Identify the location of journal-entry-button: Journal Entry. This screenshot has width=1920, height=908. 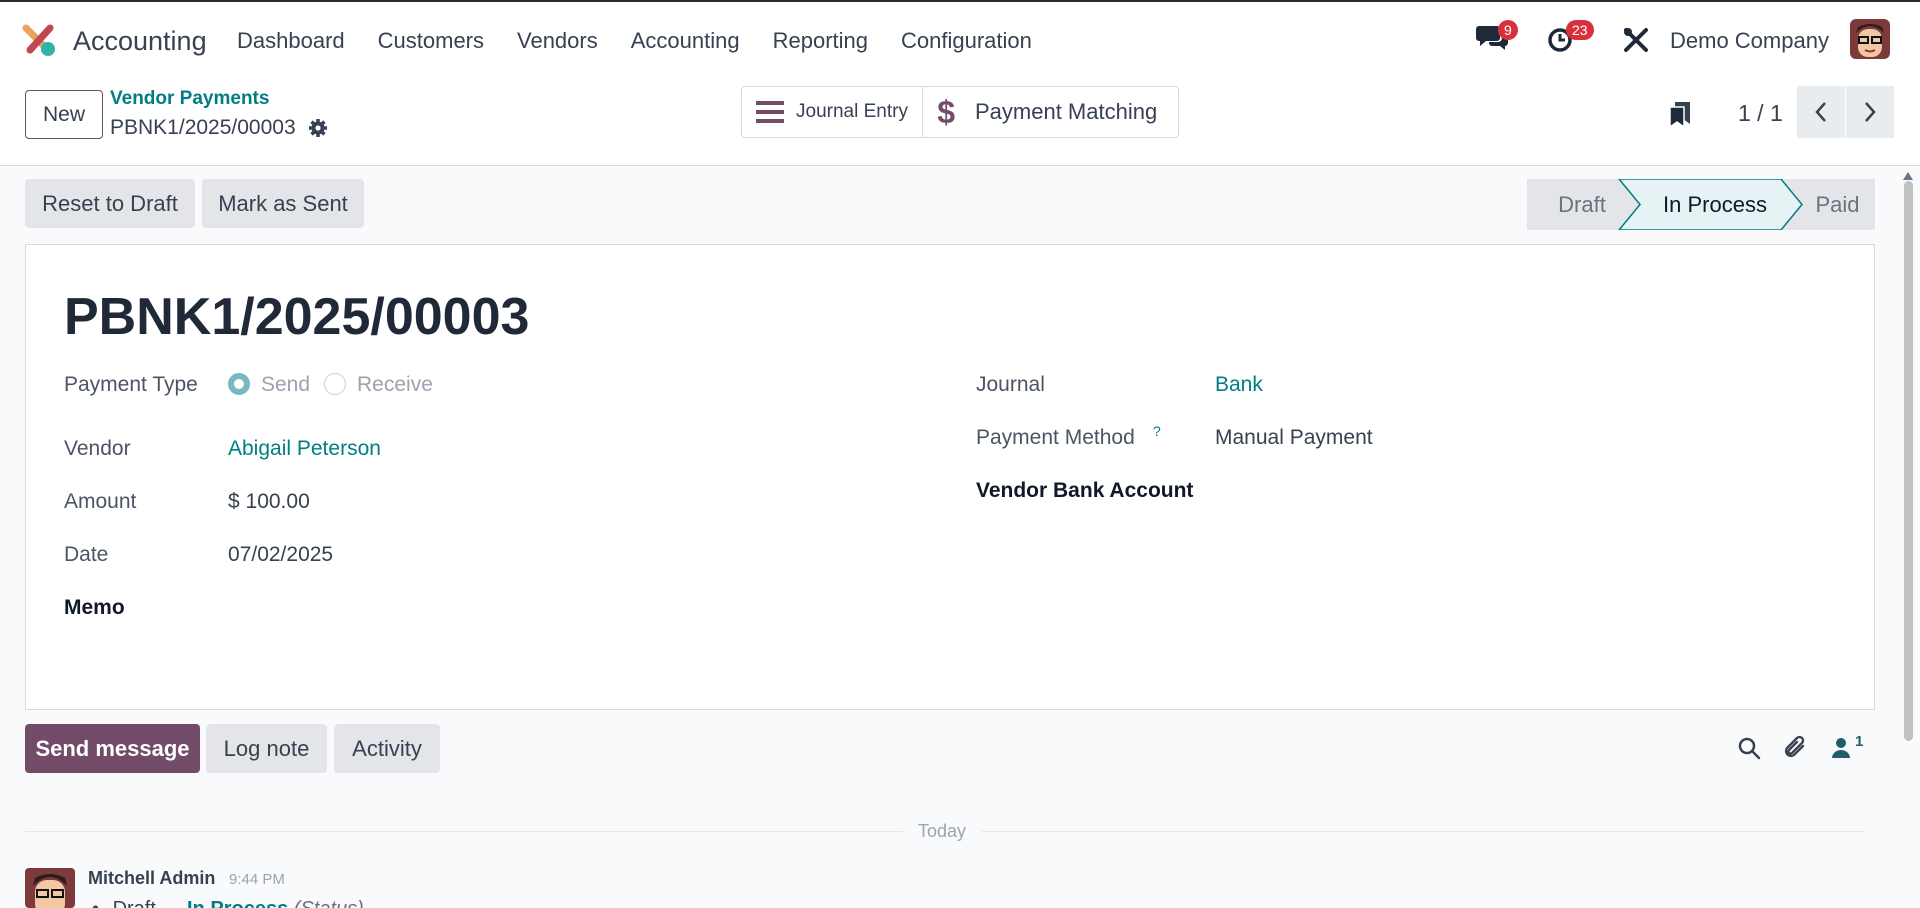
(832, 112).